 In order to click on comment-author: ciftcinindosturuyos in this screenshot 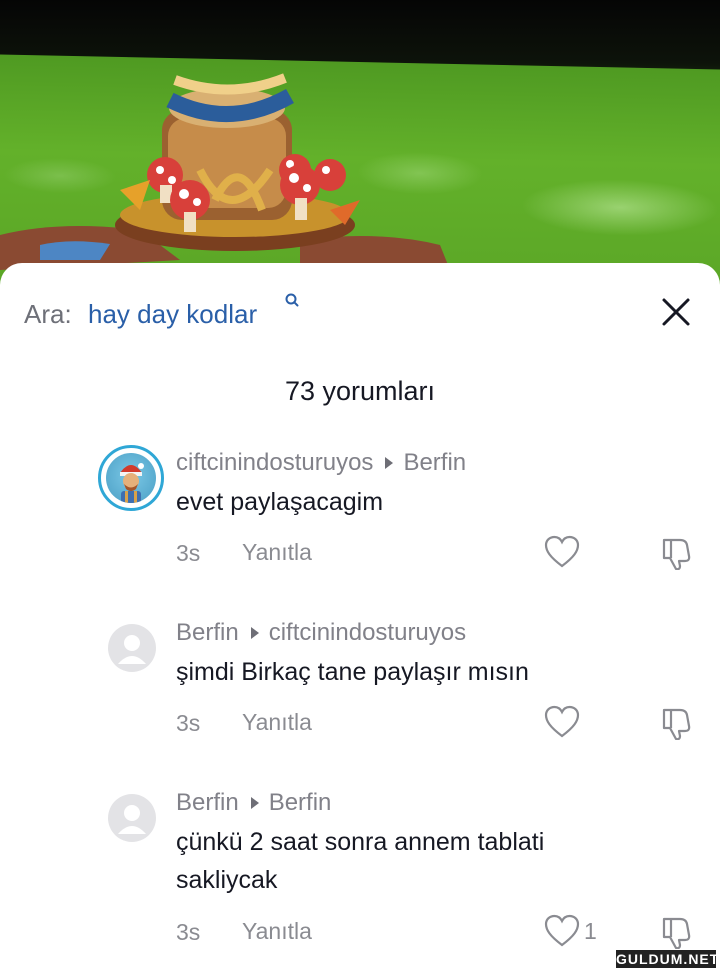, I will do `click(274, 462)`.